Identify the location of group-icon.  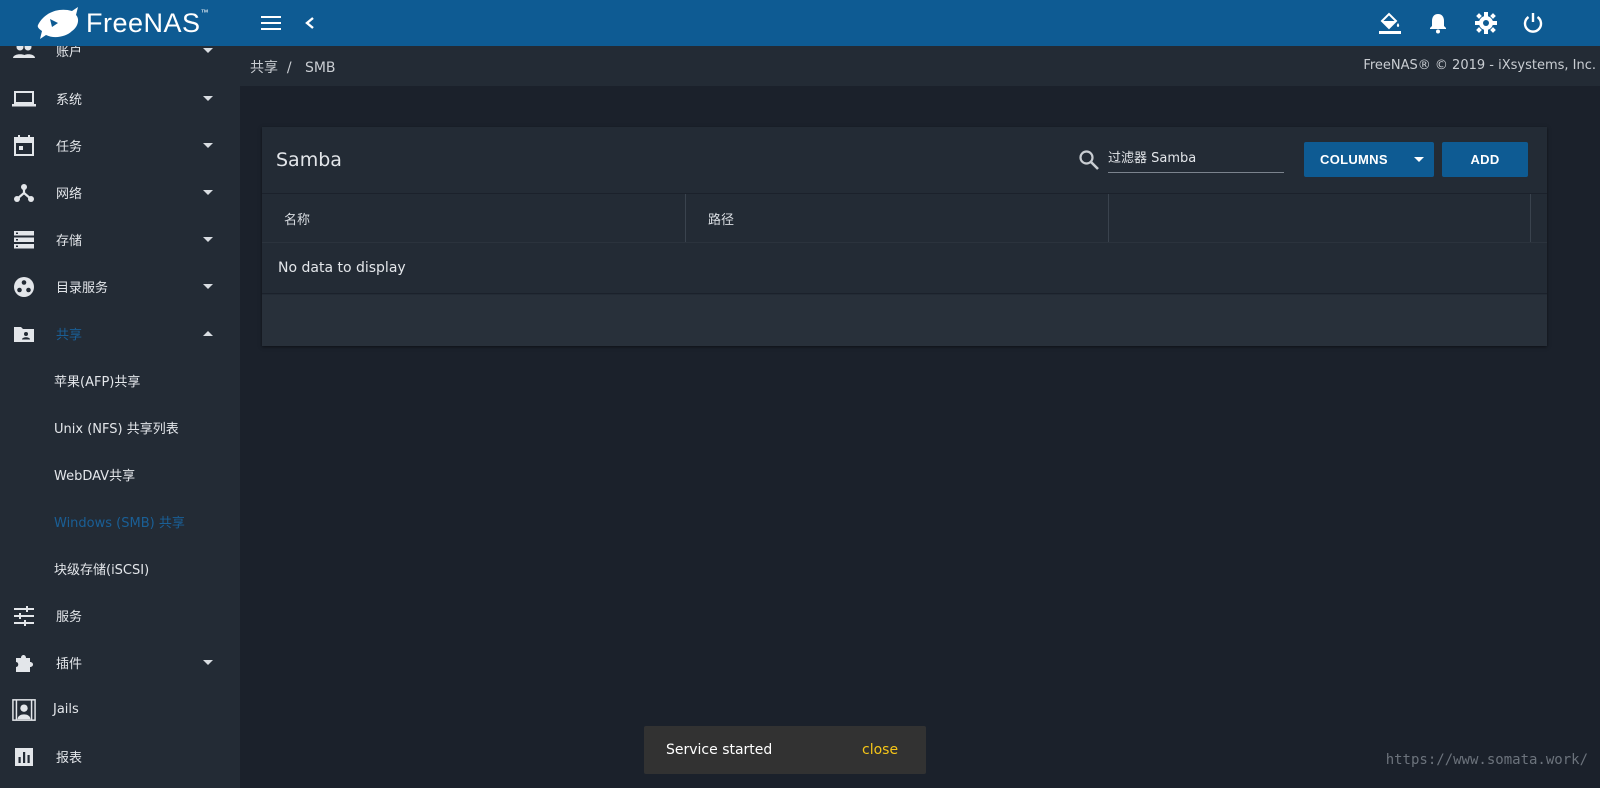
(24, 54).